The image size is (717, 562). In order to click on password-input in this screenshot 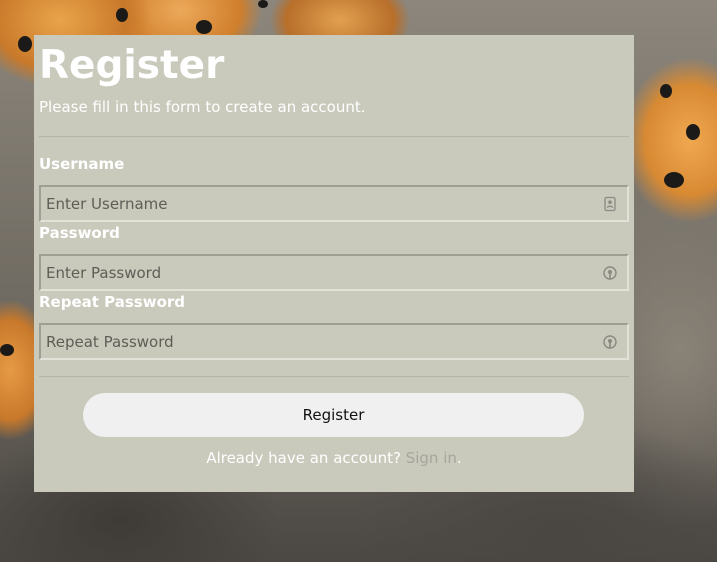, I will do `click(334, 272)`.